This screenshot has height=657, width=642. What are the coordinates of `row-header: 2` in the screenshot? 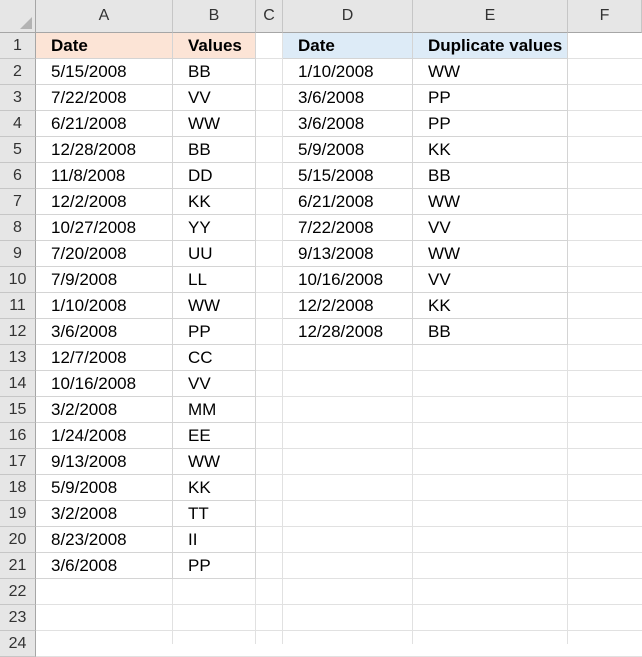 It's located at (18, 72).